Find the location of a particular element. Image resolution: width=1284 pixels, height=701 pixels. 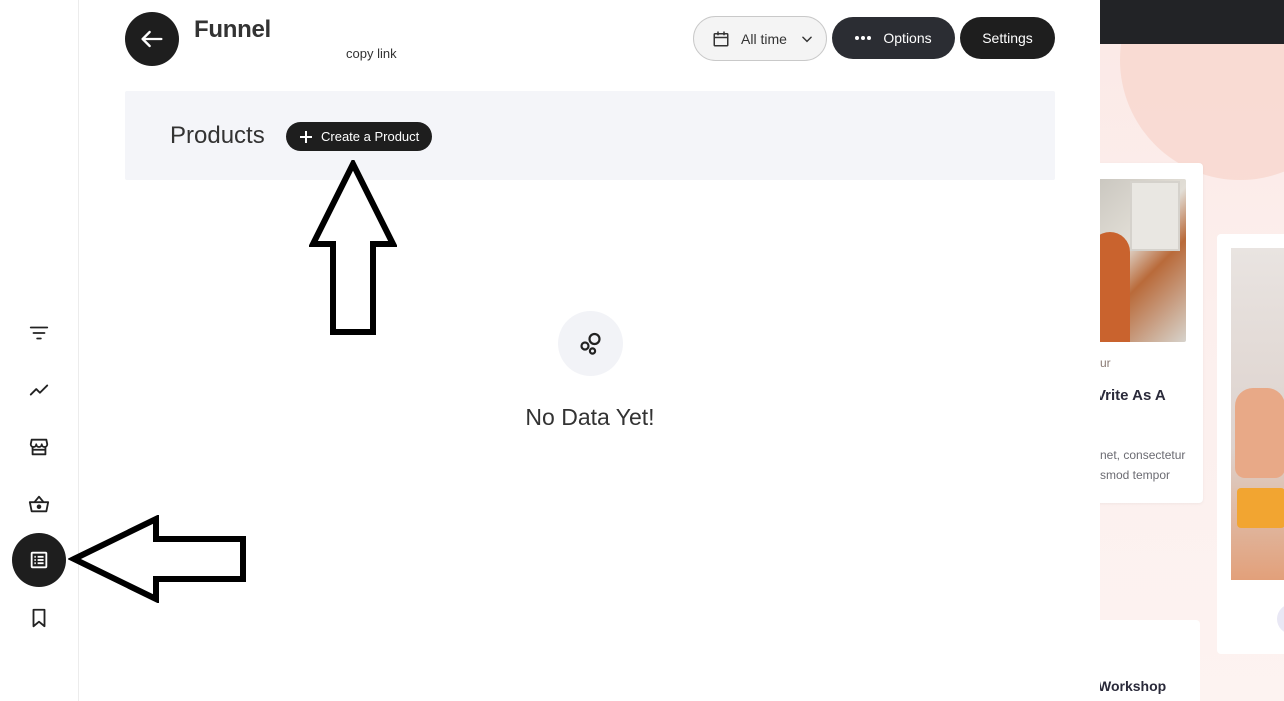

hand-illustration is located at coordinates (1259, 433).